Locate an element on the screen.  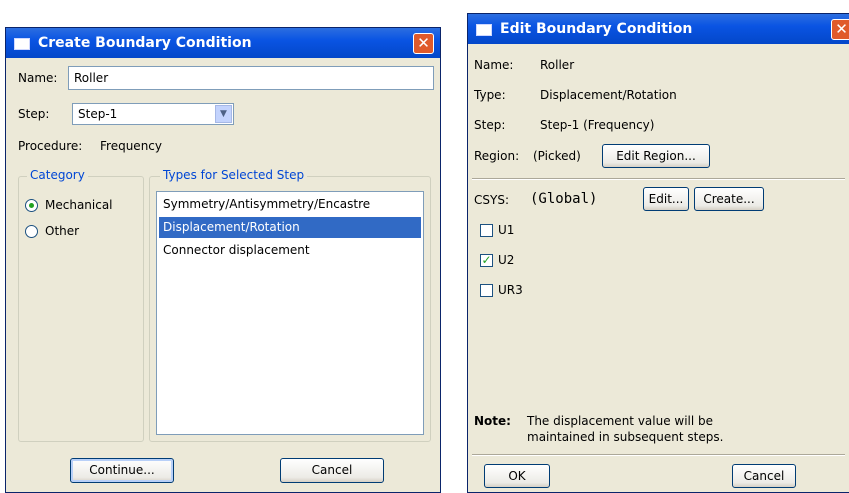
step-value: Step-1 (Frequency) is located at coordinates (597, 125).